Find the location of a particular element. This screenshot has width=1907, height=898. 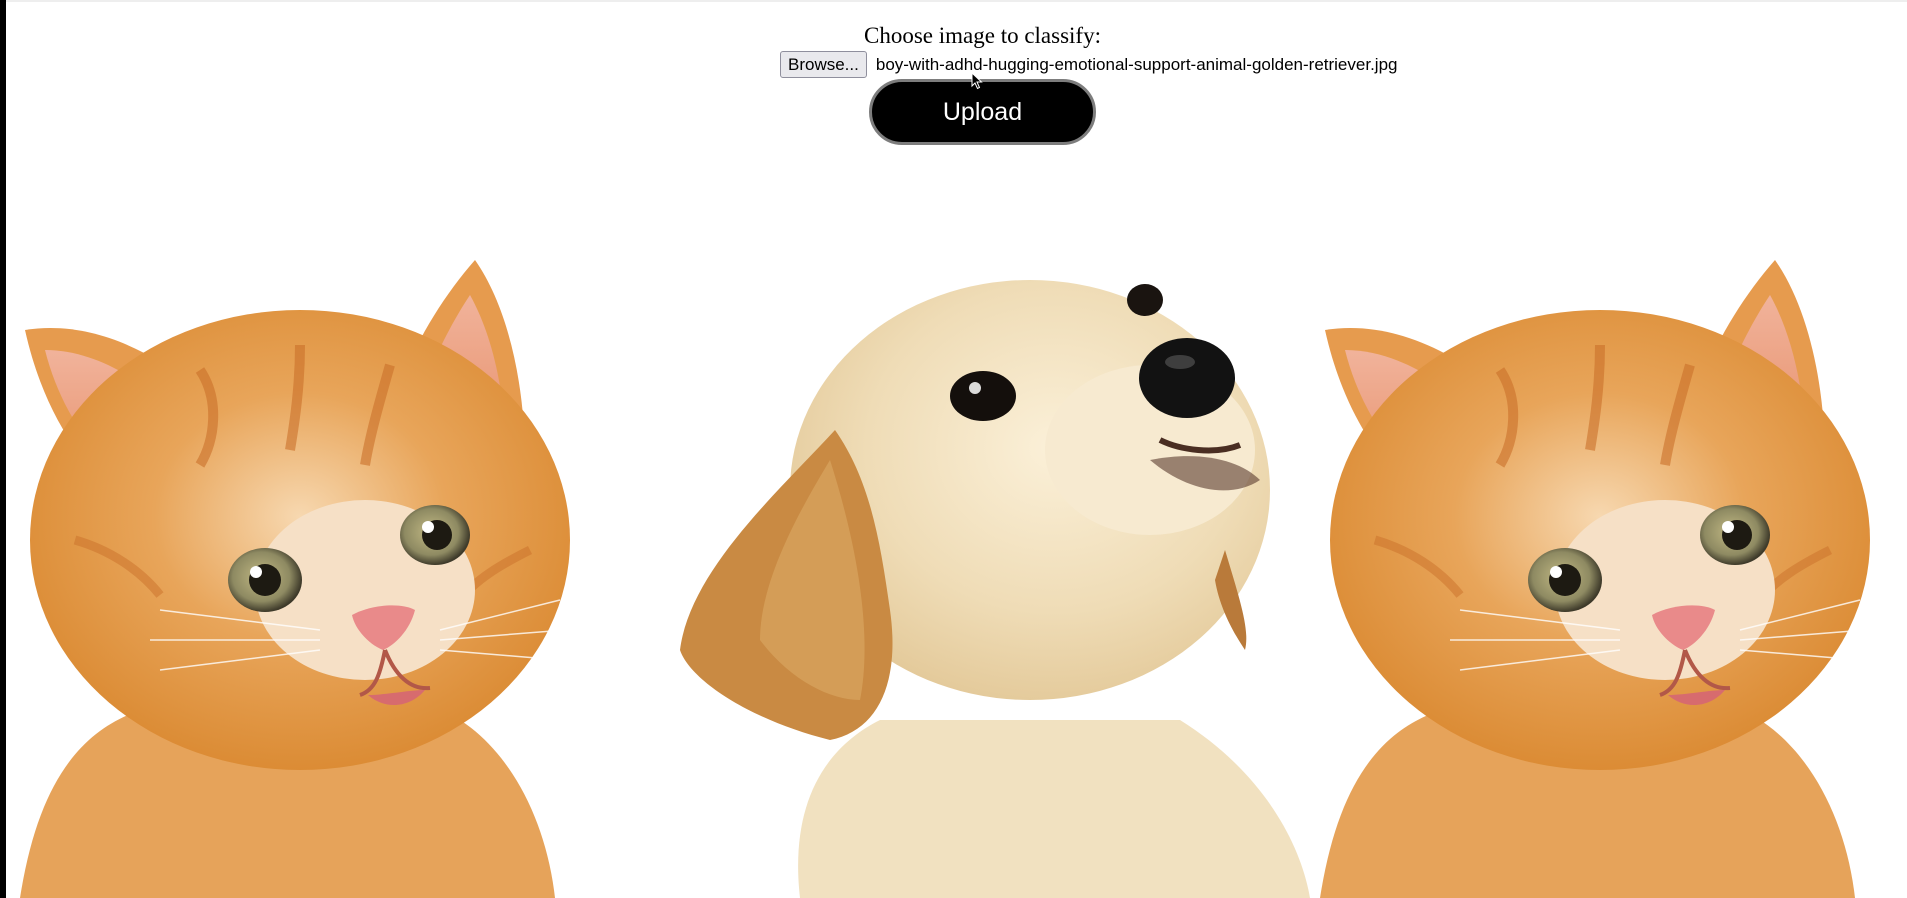

top-edge is located at coordinates (953, 1).